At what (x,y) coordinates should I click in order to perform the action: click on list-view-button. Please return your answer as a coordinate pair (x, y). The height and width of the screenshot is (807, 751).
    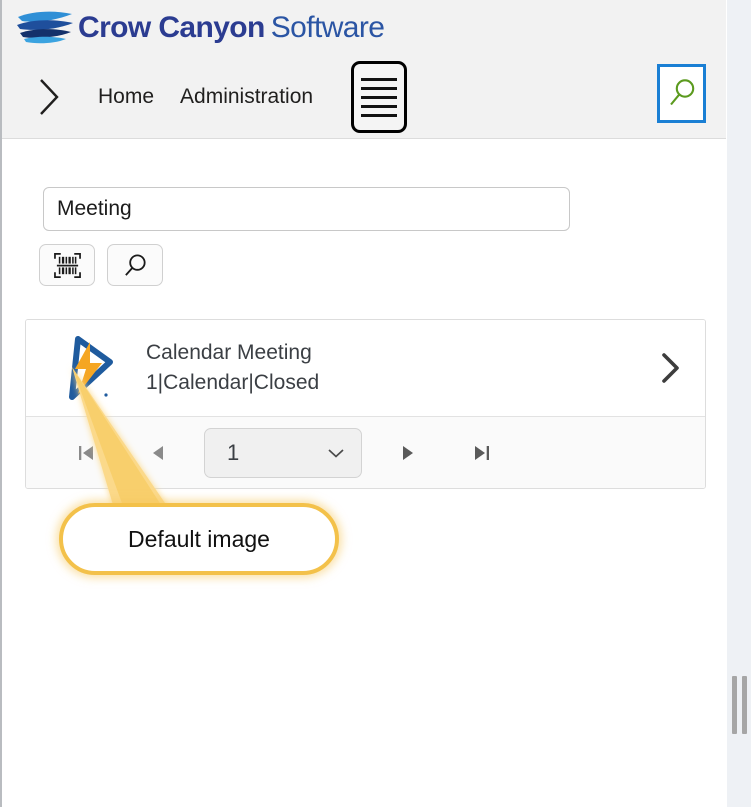
    Looking at the image, I should click on (379, 97).